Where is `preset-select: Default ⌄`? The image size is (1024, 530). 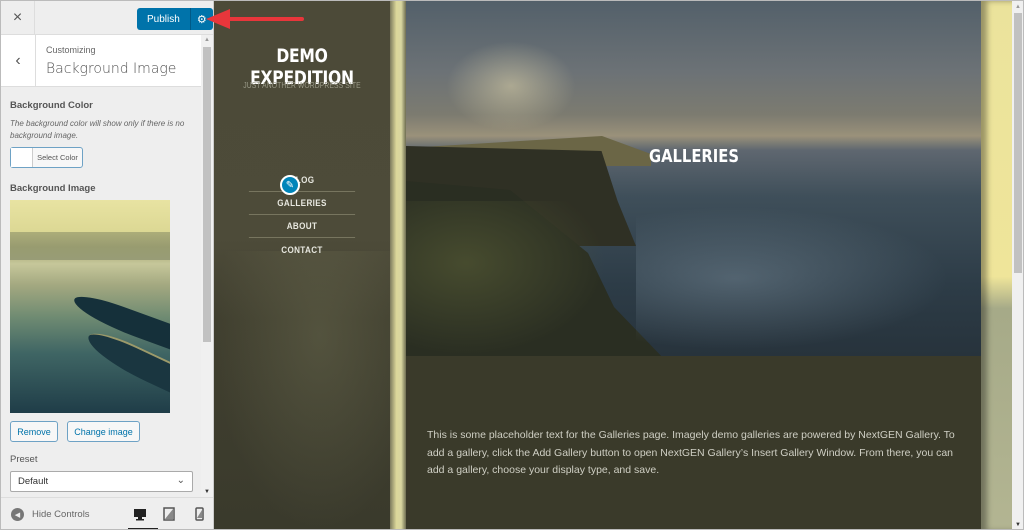 preset-select: Default ⌄ is located at coordinates (101, 481).